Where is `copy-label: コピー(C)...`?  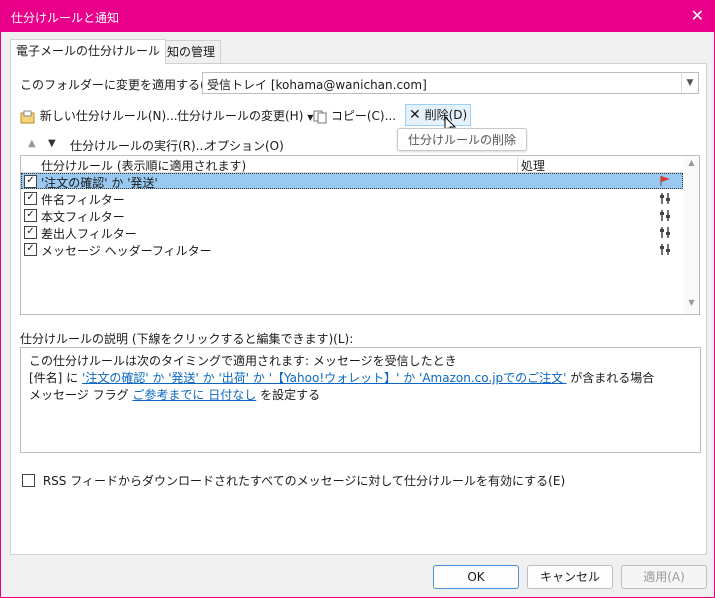
copy-label: コピー(C)... is located at coordinates (363, 116).